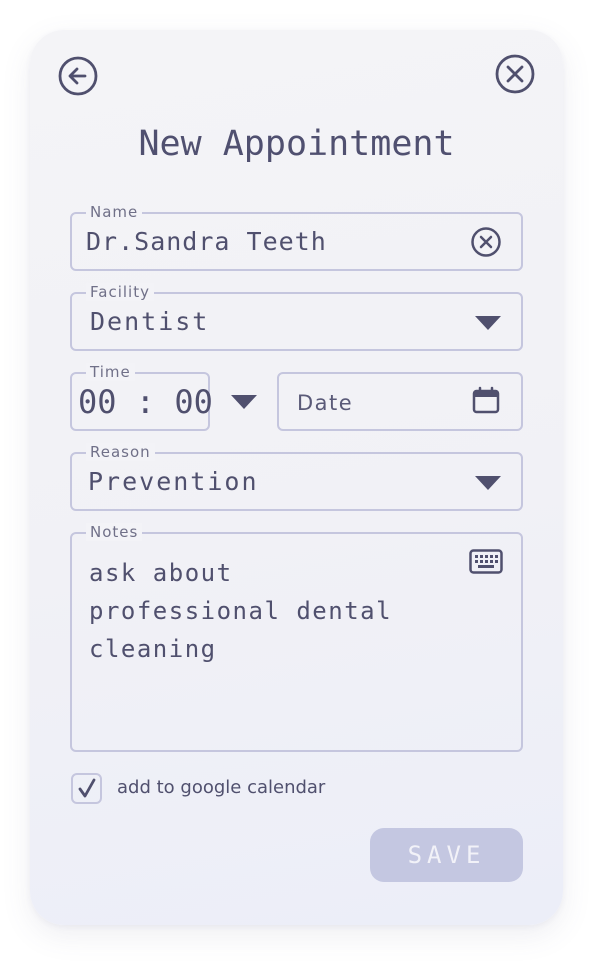 The image size is (600, 962). What do you see at coordinates (120, 292) in the screenshot?
I see `facility-field-label: Facility` at bounding box center [120, 292].